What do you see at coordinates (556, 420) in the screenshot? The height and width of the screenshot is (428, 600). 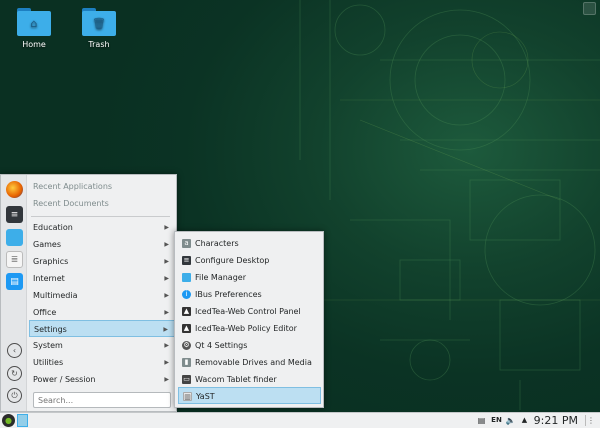 I see `clock: 9:21 PM` at bounding box center [556, 420].